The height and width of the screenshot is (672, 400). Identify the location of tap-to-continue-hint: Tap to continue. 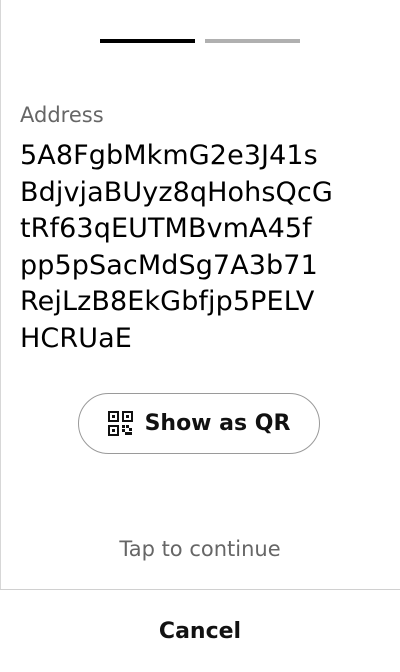
(200, 549).